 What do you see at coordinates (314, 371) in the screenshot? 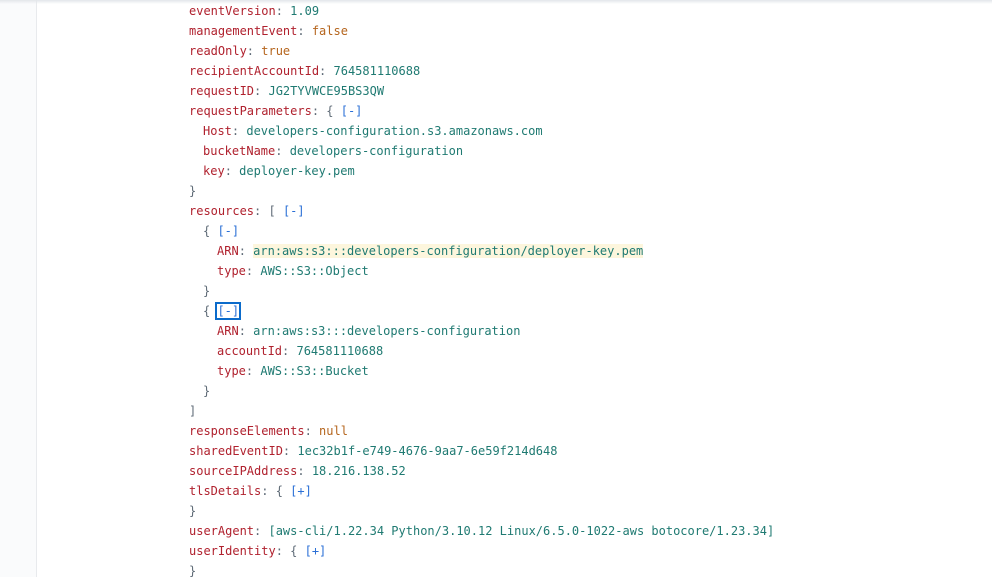
I see `json-value: AWS::S3::Bucket` at bounding box center [314, 371].